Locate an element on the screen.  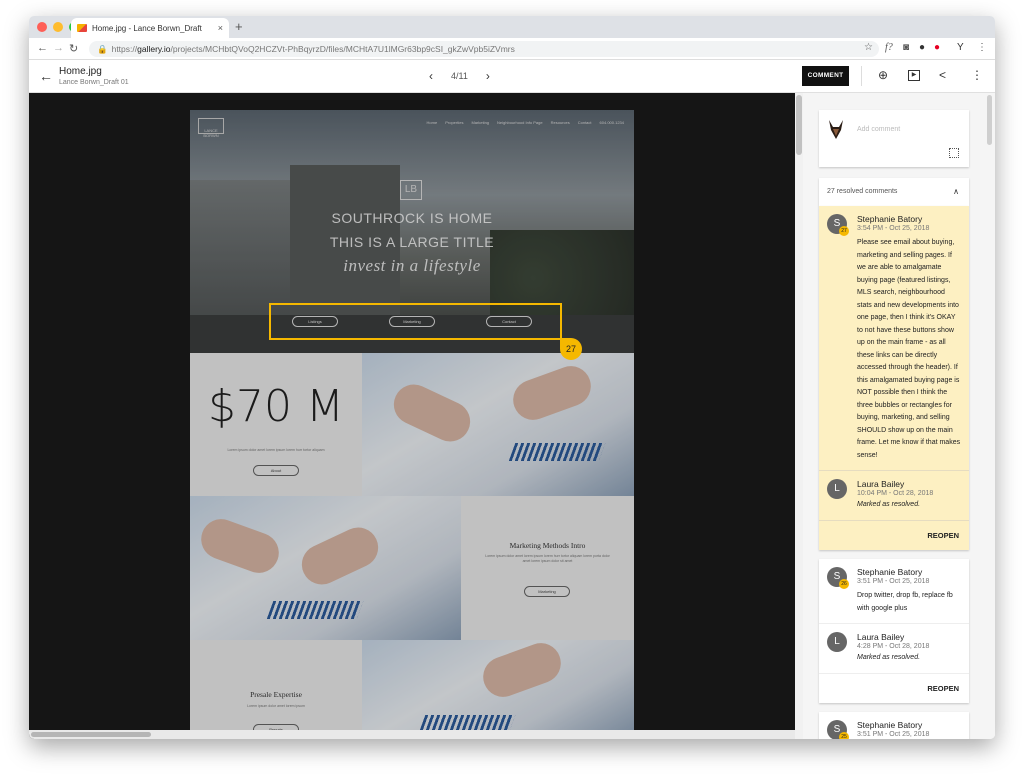
bookmark-star-icon: ☆ is located at coordinates (868, 47).